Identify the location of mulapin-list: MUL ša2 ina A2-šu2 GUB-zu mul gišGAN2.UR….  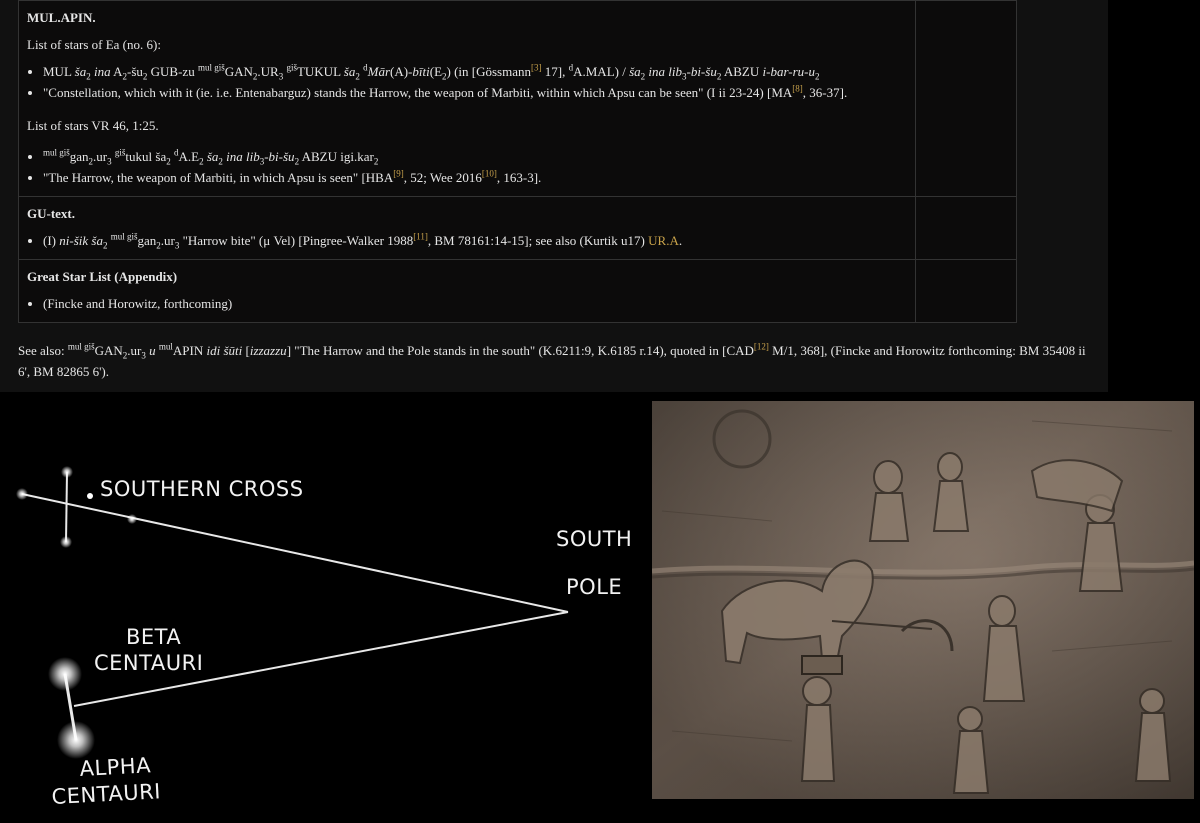
(467, 82).